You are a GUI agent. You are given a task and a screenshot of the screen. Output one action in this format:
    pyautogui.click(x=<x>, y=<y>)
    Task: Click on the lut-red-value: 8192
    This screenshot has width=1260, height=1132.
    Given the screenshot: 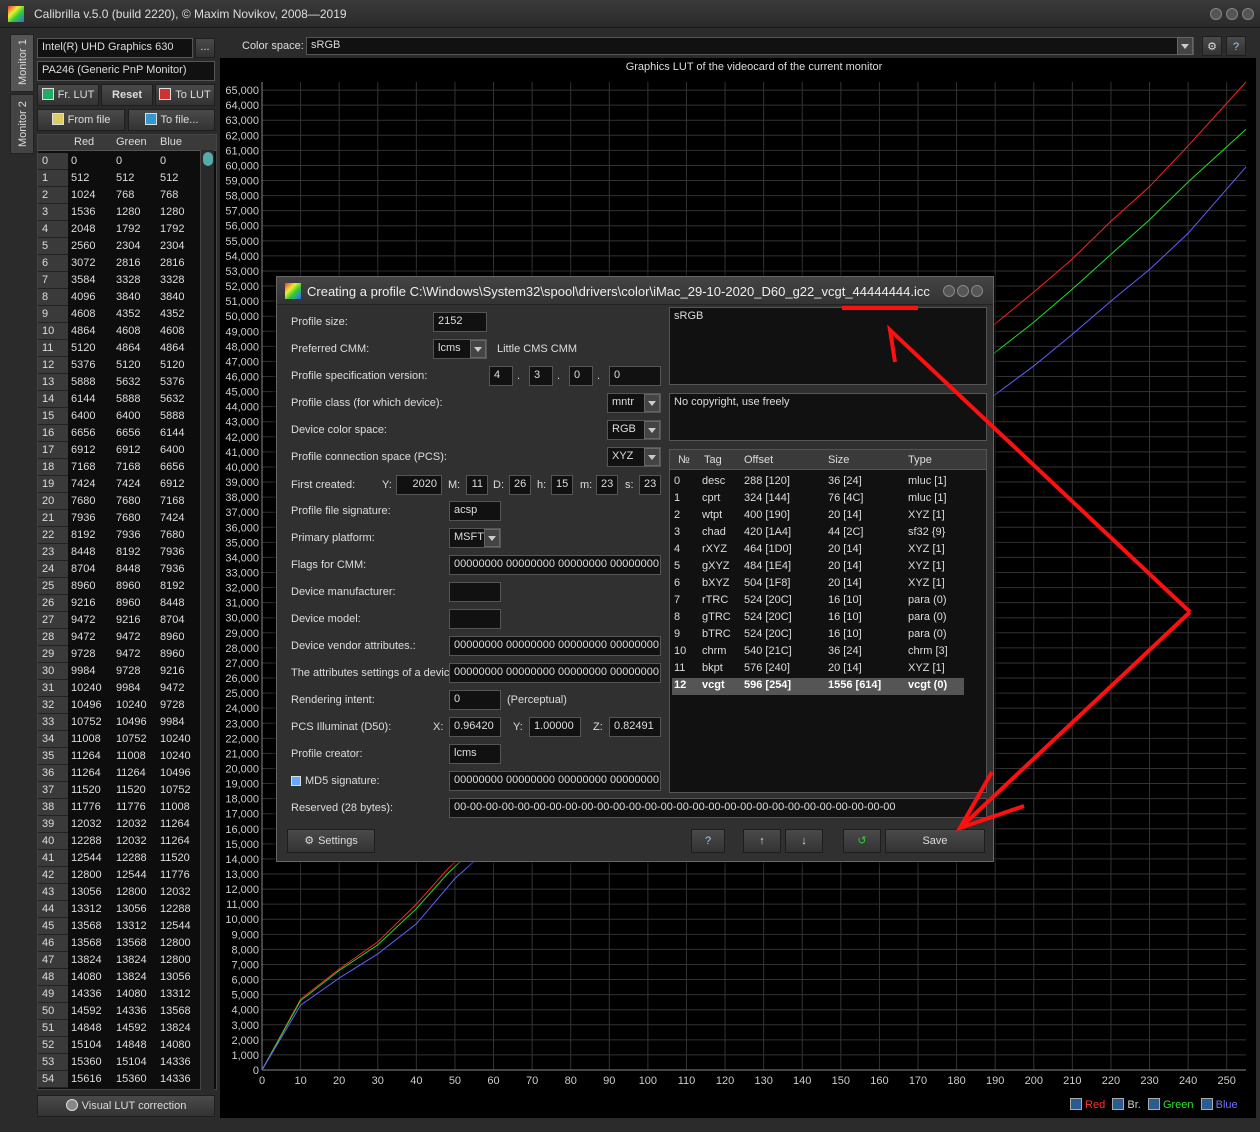 What is the action you would take?
    pyautogui.click(x=83, y=535)
    